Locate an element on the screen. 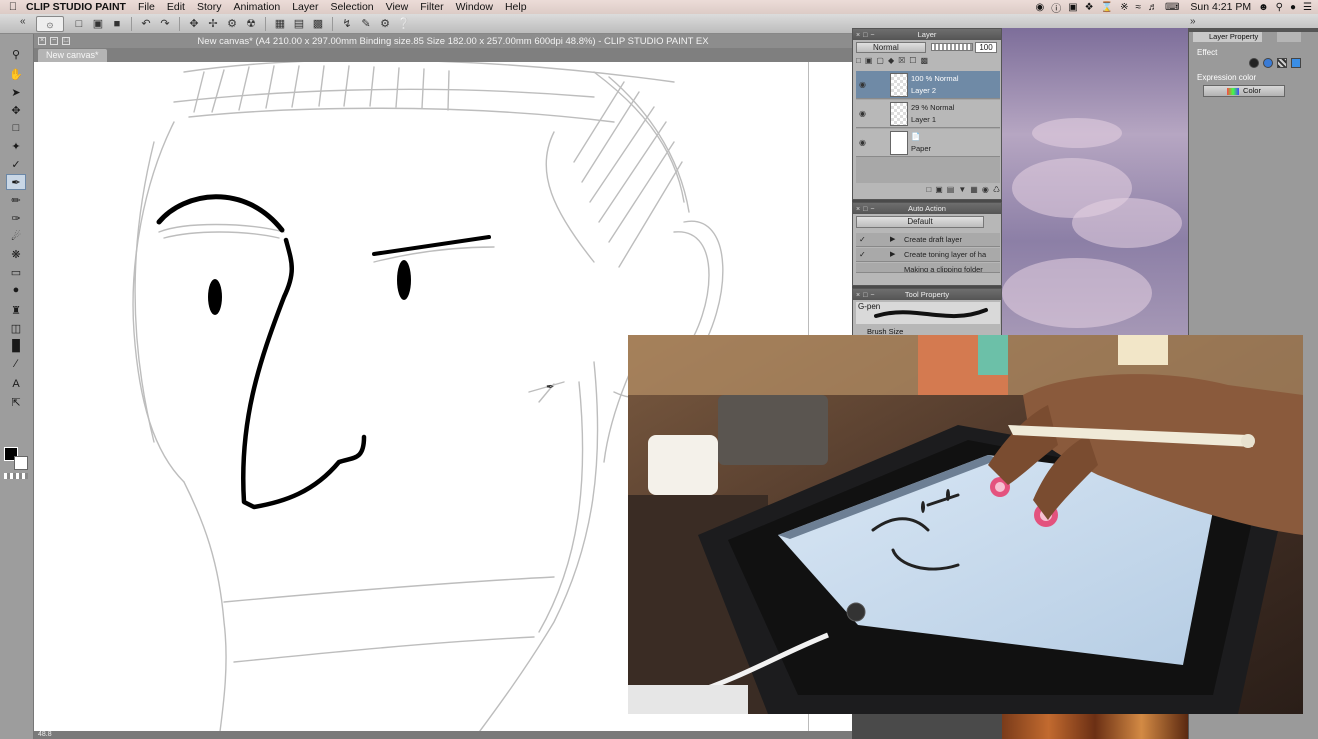 The width and height of the screenshot is (1318, 739). maximize-icon: □ is located at coordinates (66, 41).